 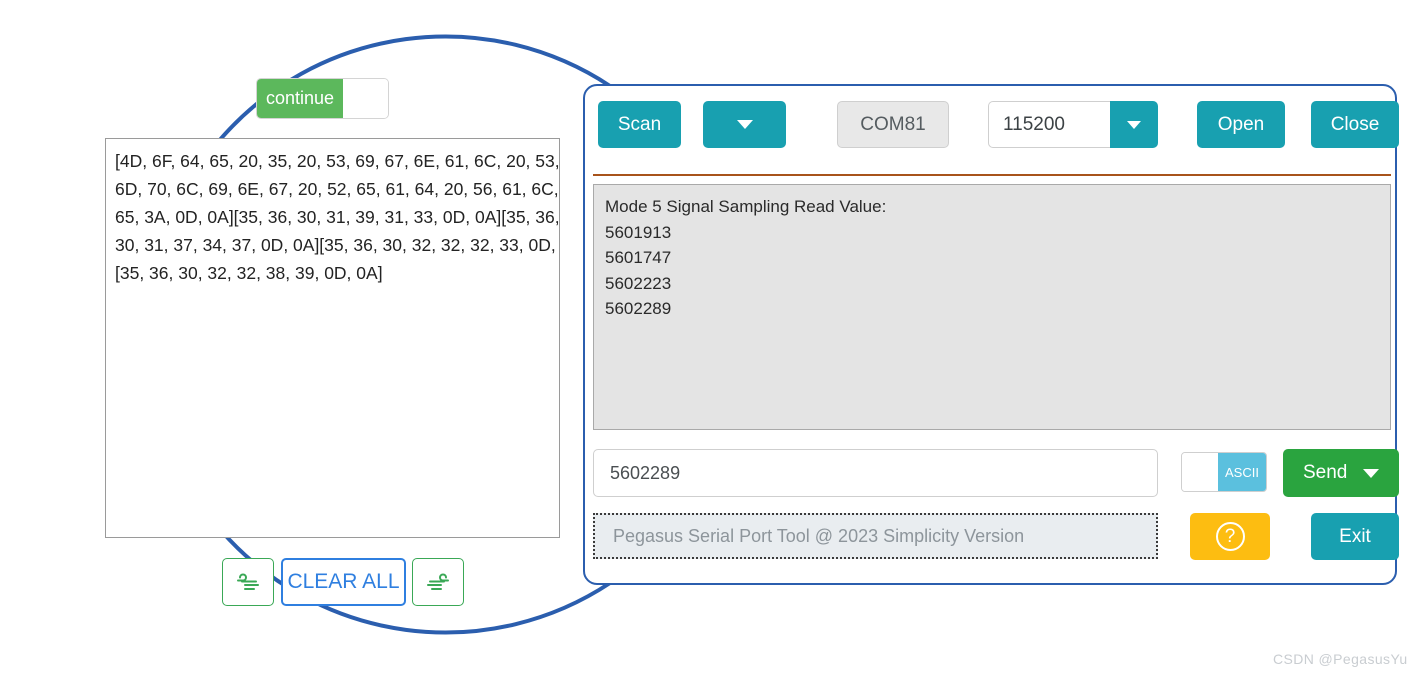 What do you see at coordinates (1200, 472) in the screenshot?
I see `ascii-toggle-track` at bounding box center [1200, 472].